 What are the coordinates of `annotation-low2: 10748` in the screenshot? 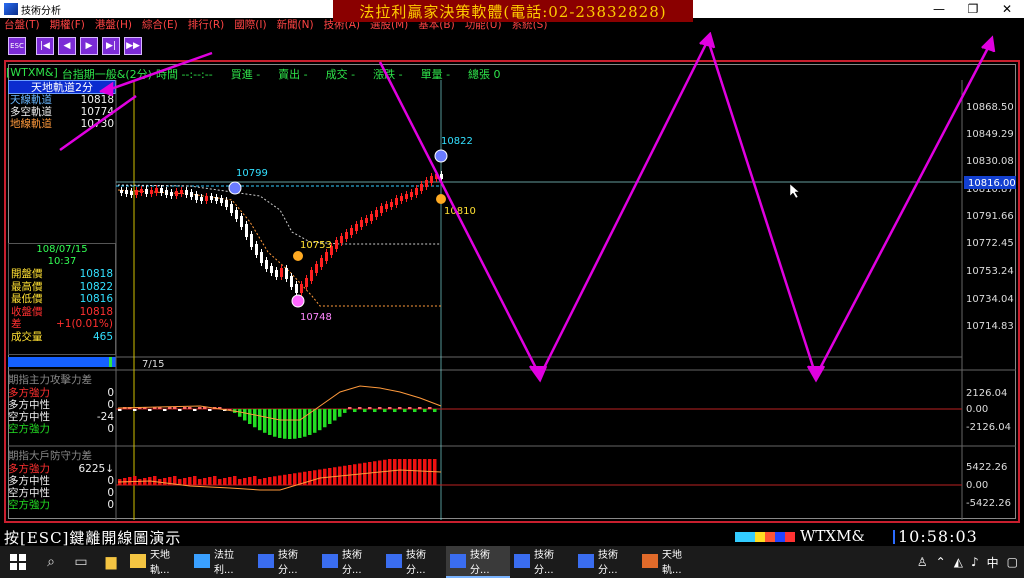 It's located at (316, 317).